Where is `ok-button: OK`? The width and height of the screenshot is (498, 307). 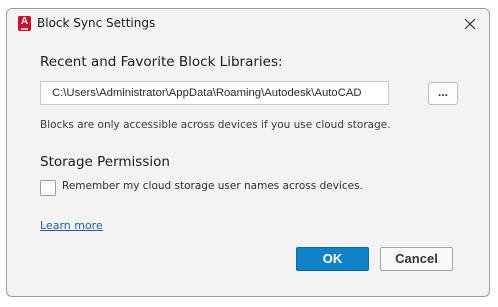 ok-button: OK is located at coordinates (332, 259).